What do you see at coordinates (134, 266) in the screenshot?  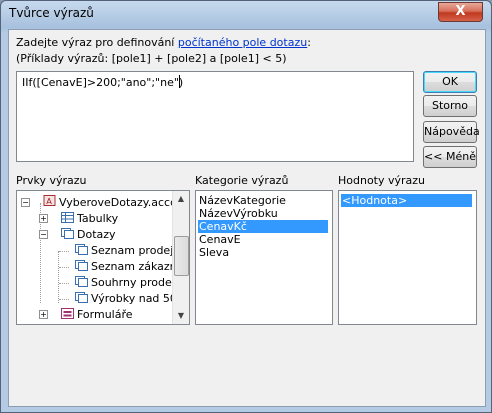 I see `tree-item-label: Seznam zákazn` at bounding box center [134, 266].